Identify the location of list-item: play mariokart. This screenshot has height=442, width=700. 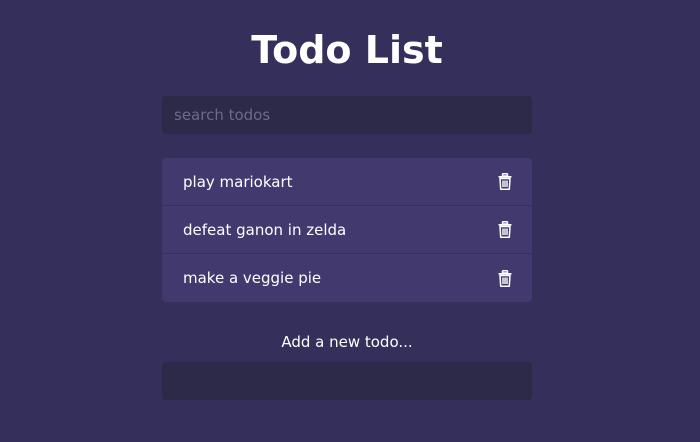
(347, 182).